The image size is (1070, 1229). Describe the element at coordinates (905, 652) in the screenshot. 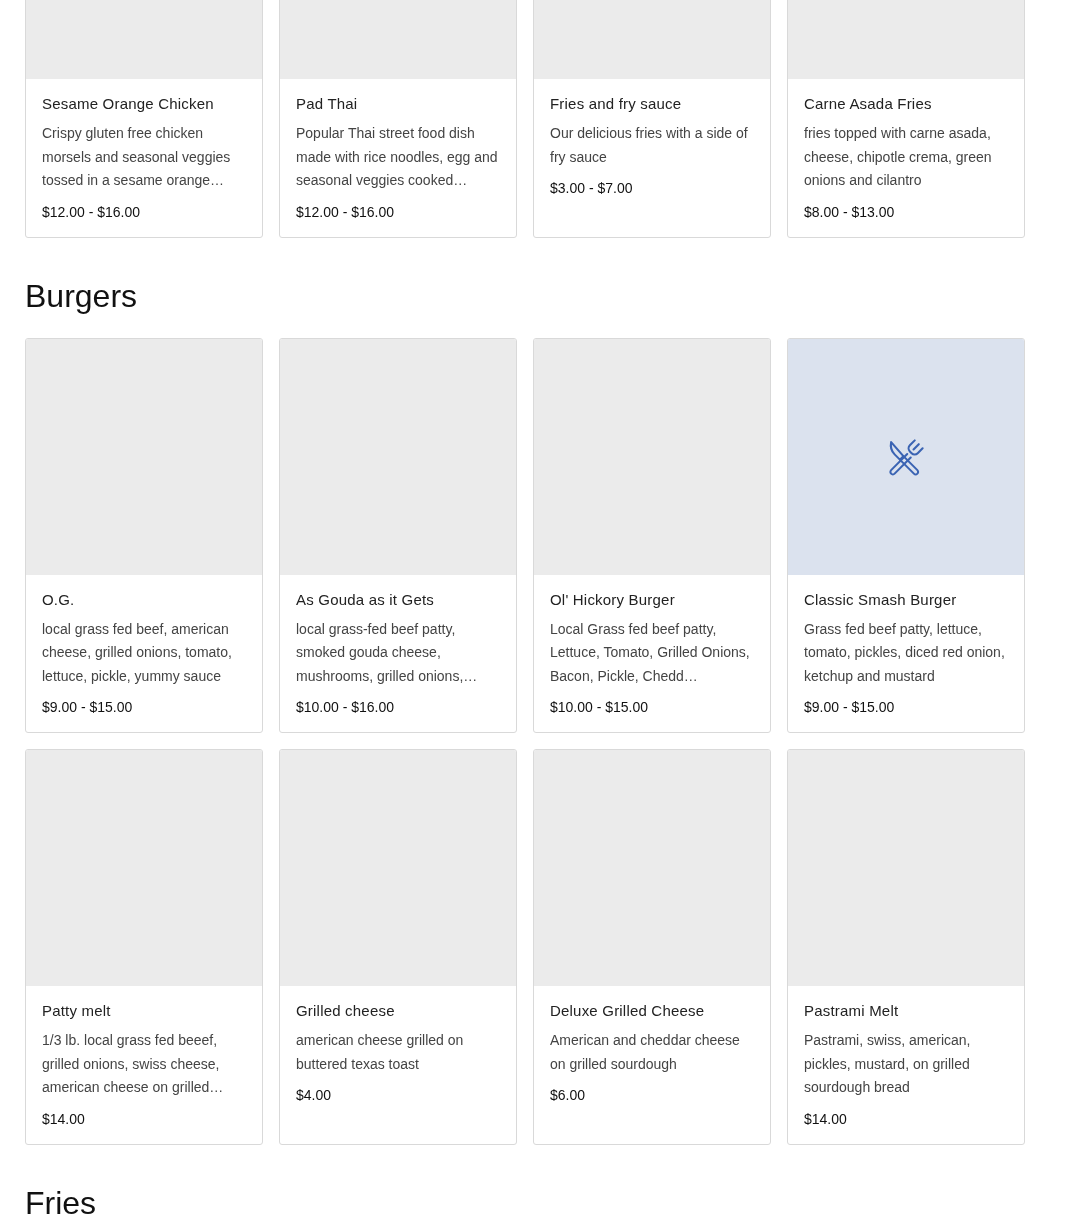

I see `item-description: Grass fed beef patty, lettuce, tomato, pickles, diced red onion, ketchup and mustard` at that location.